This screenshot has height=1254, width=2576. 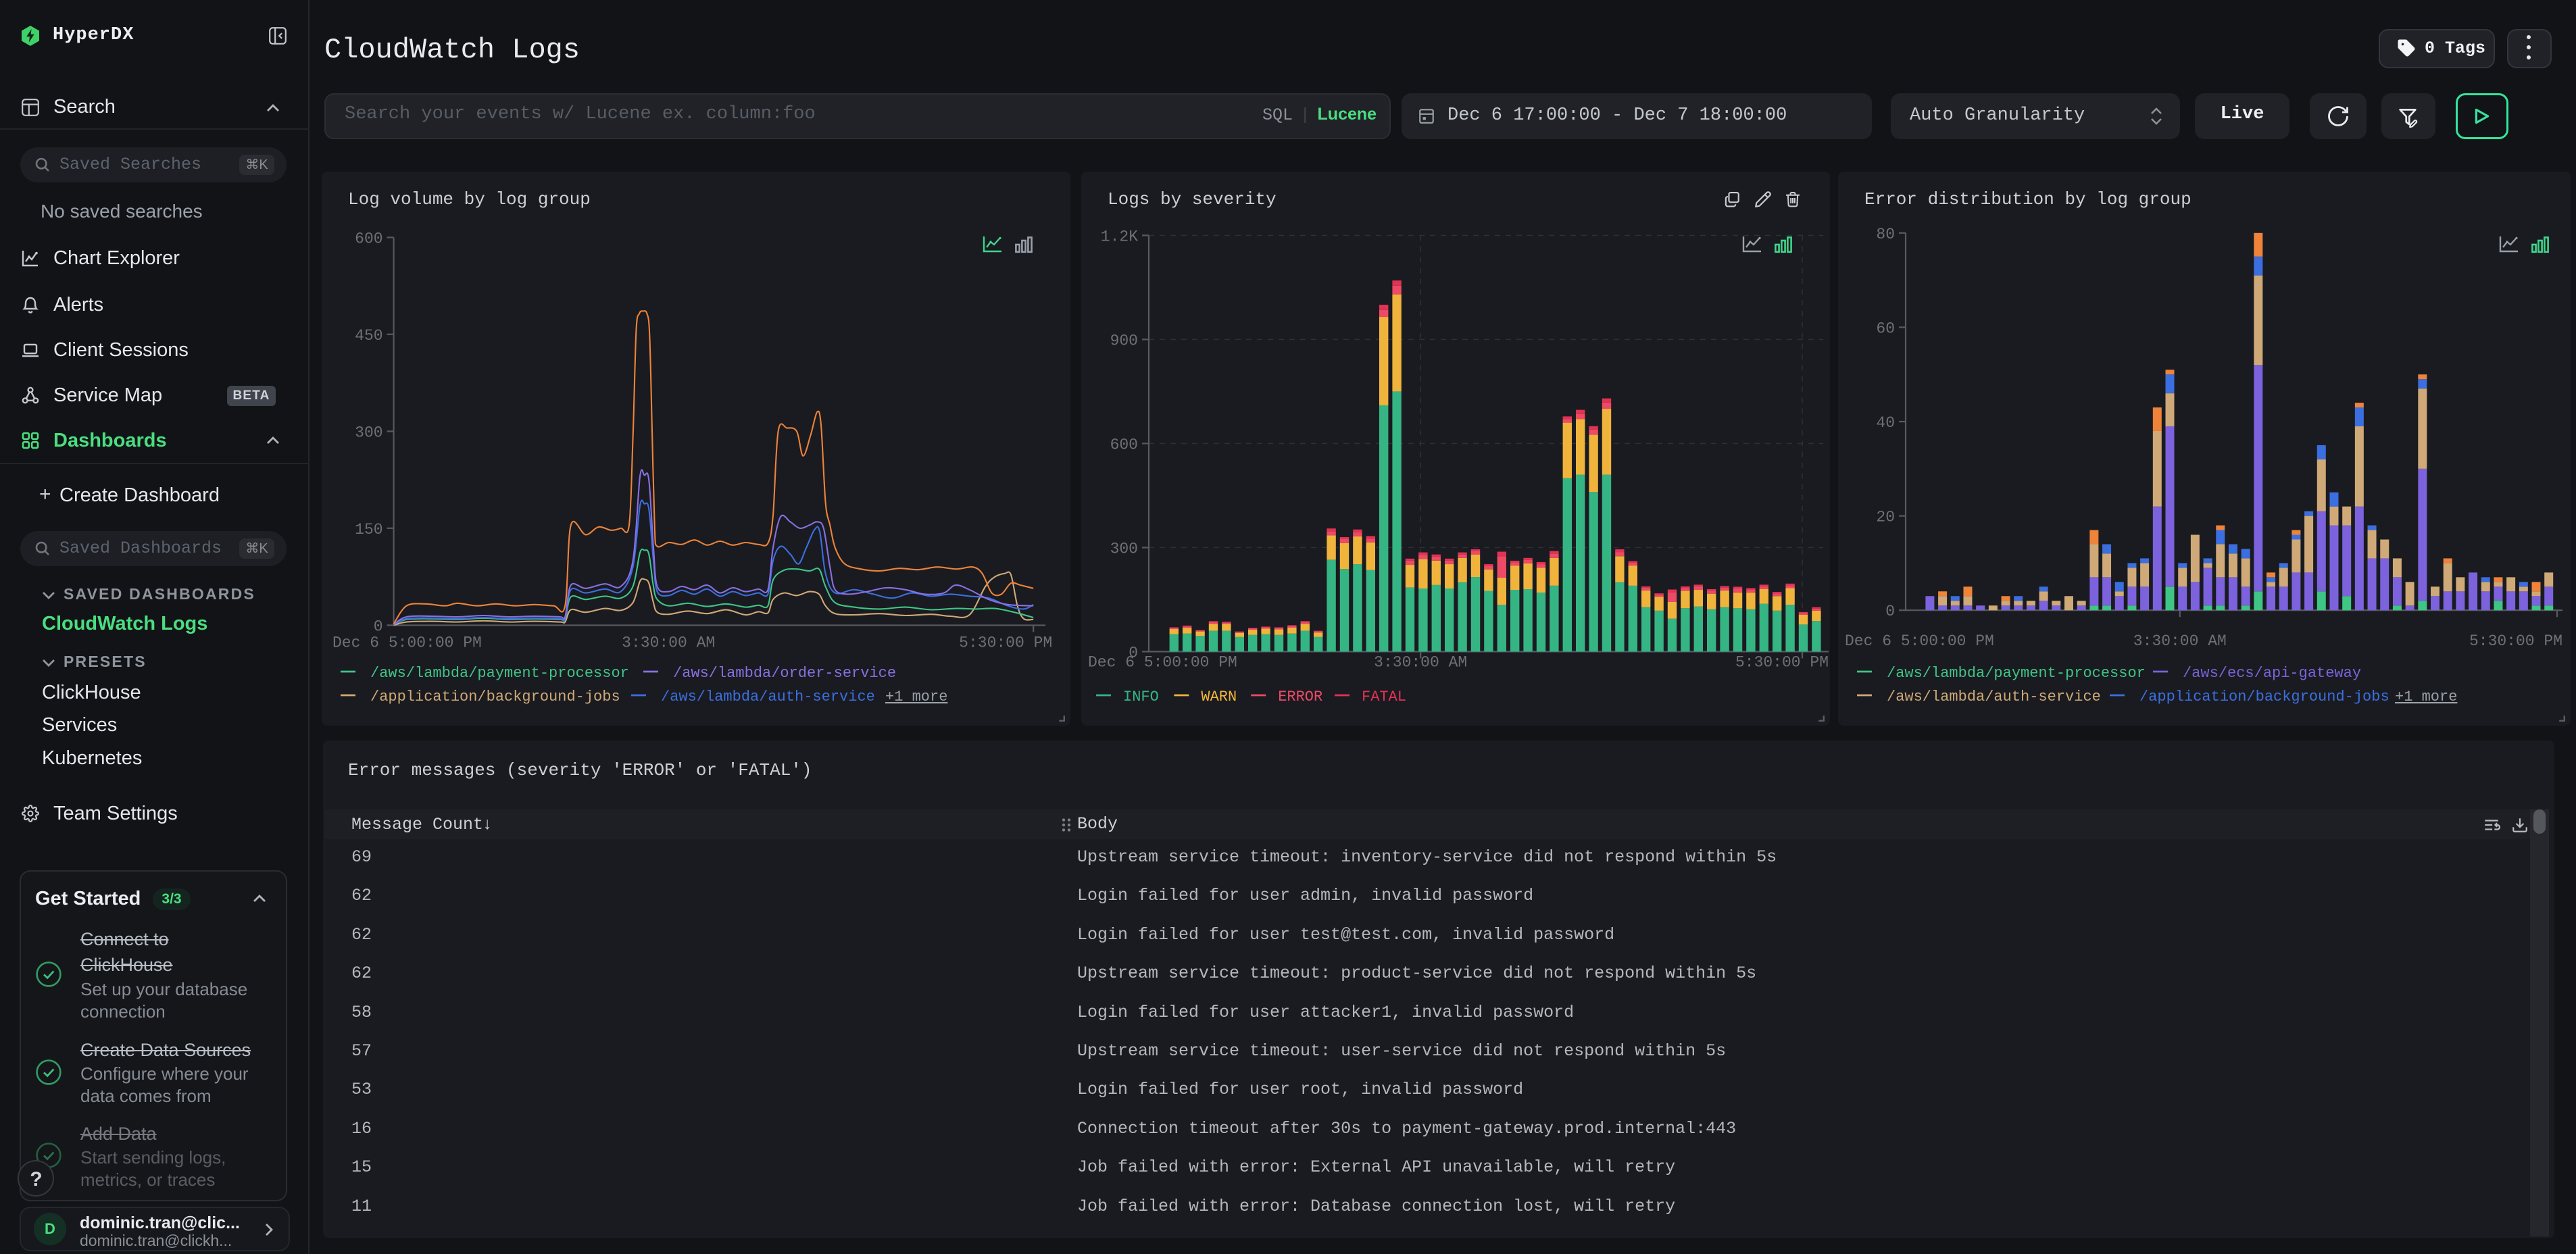 I want to click on svg-text: 150, so click(x=369, y=529).